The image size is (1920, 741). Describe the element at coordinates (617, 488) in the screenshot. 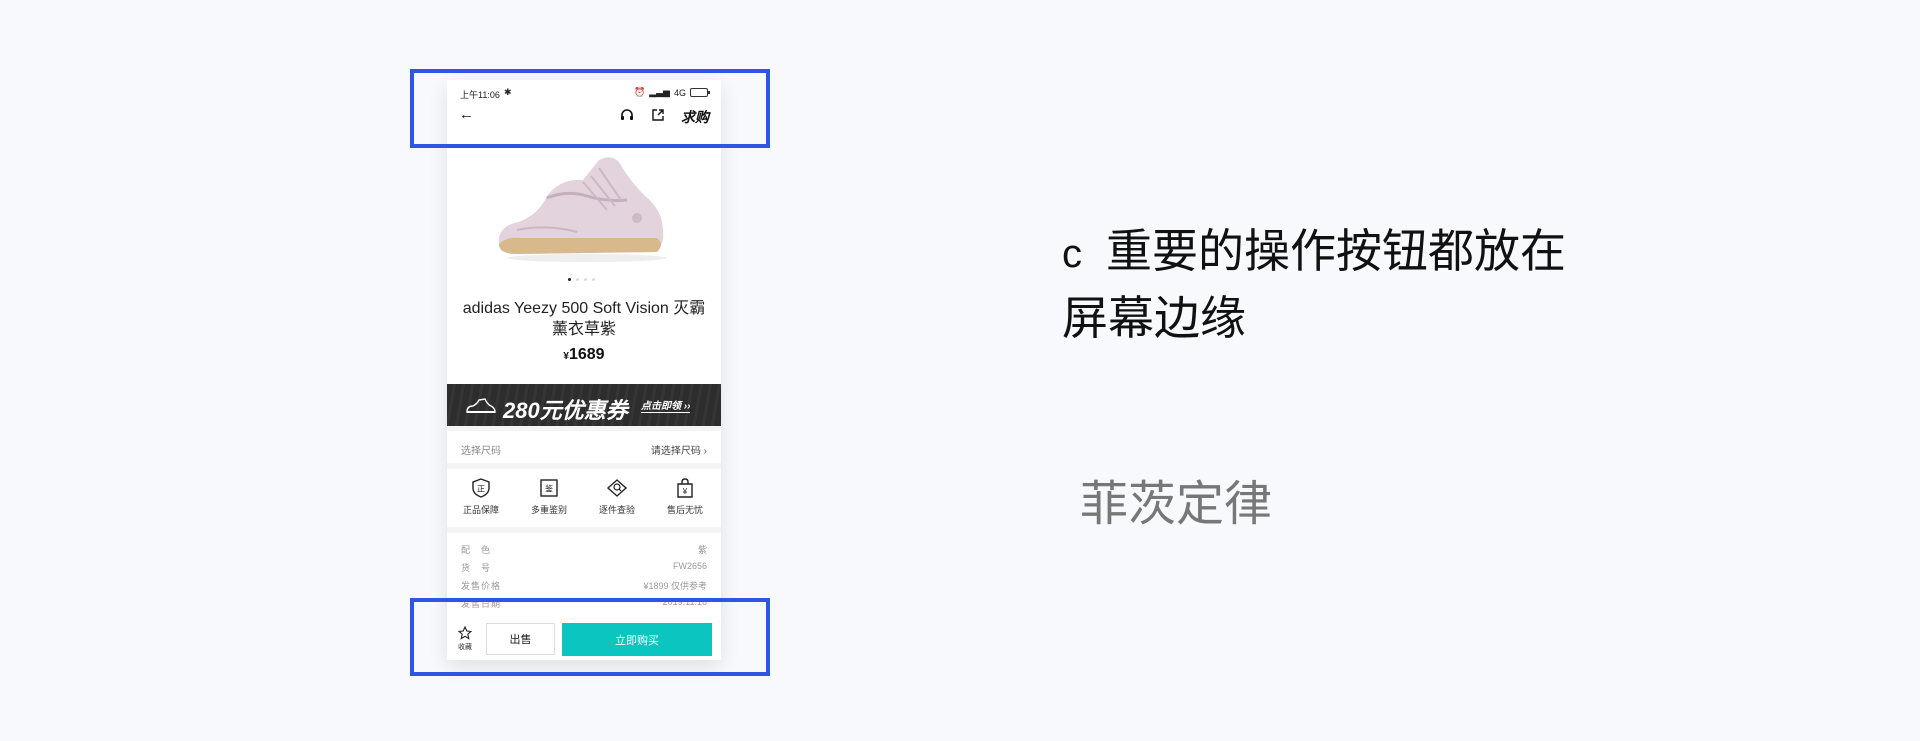

I see `diamond-search-icon` at that location.